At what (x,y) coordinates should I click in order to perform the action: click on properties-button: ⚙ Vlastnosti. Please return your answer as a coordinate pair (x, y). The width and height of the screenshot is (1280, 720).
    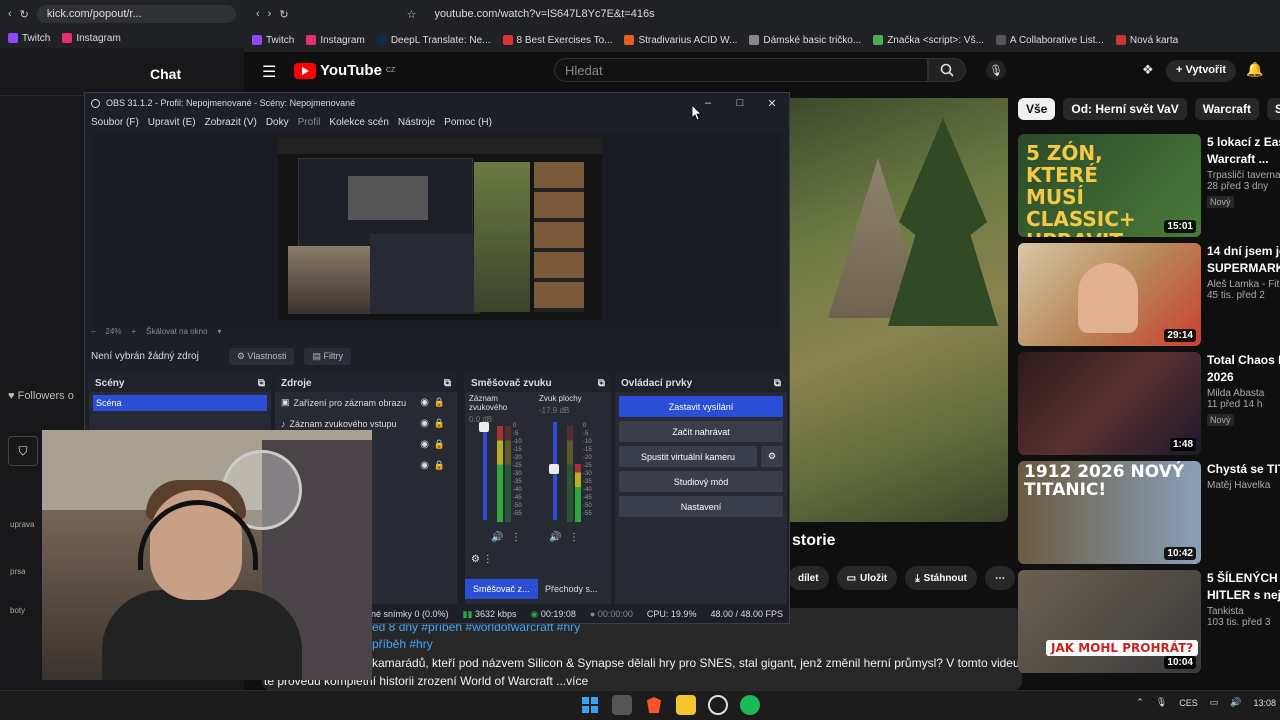
    Looking at the image, I should click on (261, 356).